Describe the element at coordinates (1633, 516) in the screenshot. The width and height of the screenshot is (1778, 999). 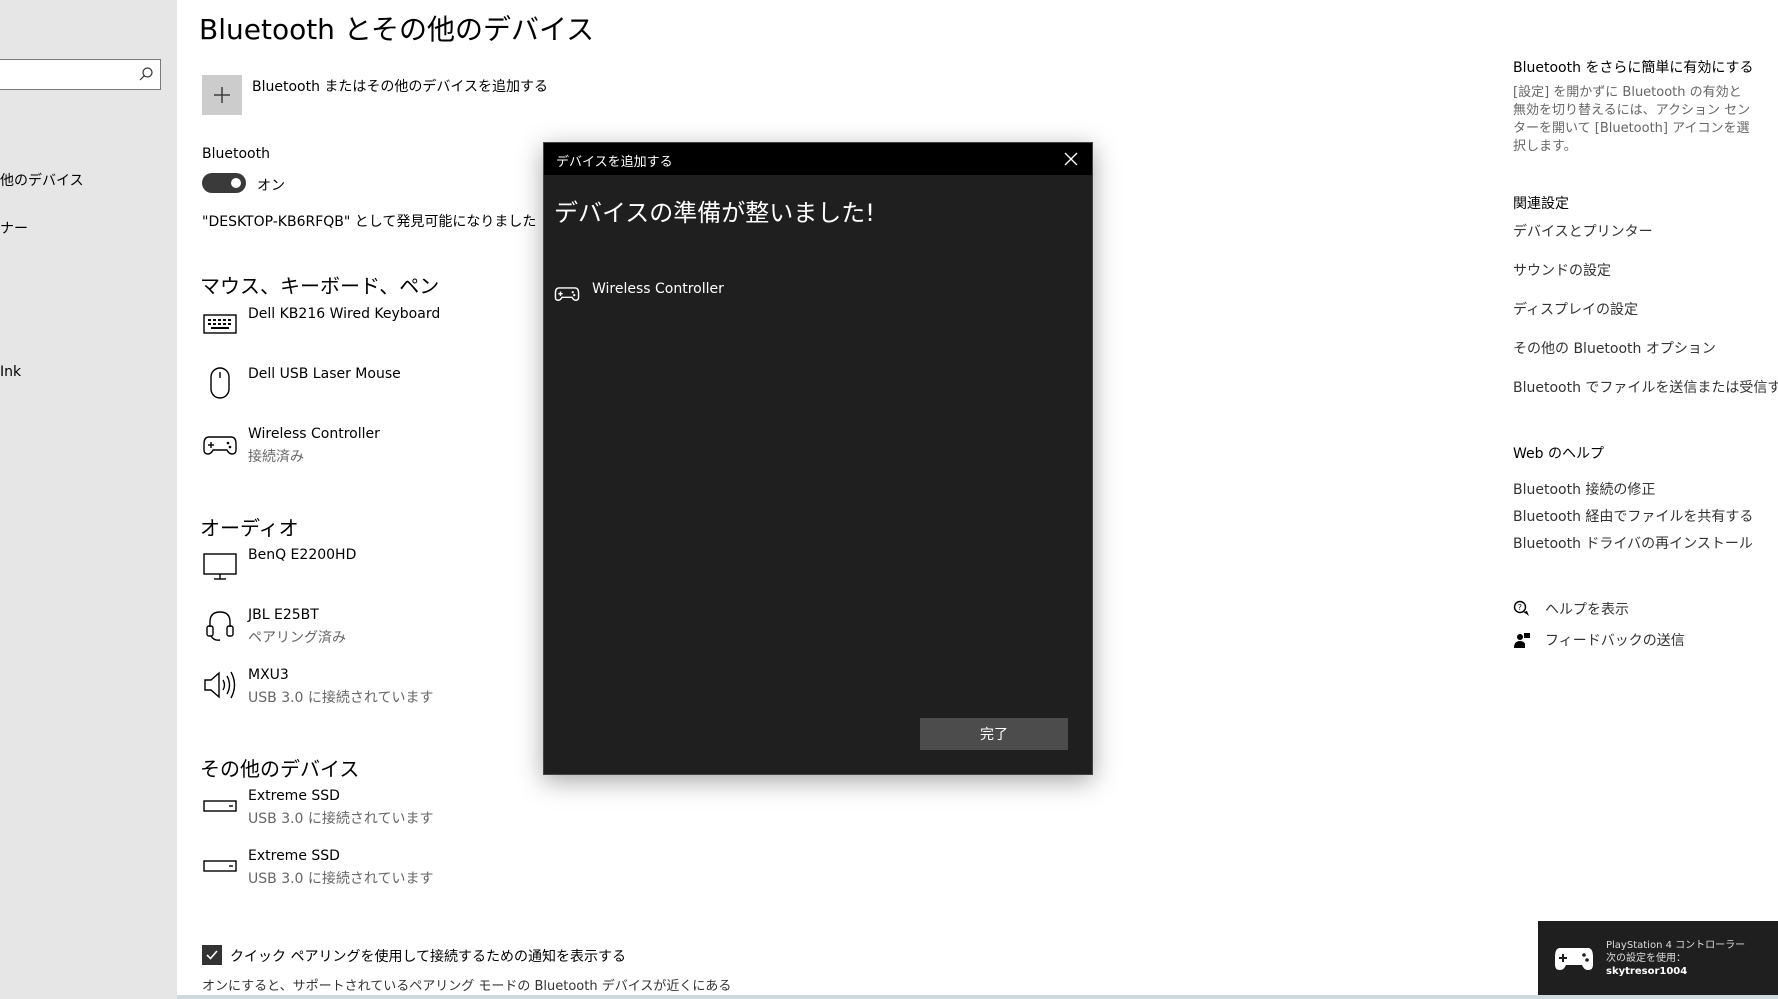
I see `link-share-files: Bluetooth 経由でファイルを共有する` at that location.